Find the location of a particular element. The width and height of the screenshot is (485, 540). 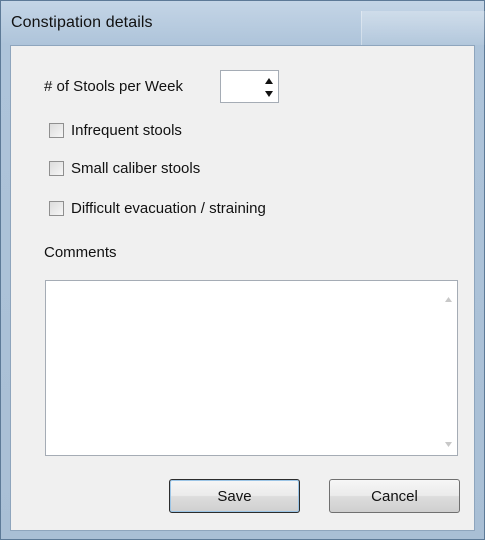

stools-per-week-stepper is located at coordinates (249, 86).